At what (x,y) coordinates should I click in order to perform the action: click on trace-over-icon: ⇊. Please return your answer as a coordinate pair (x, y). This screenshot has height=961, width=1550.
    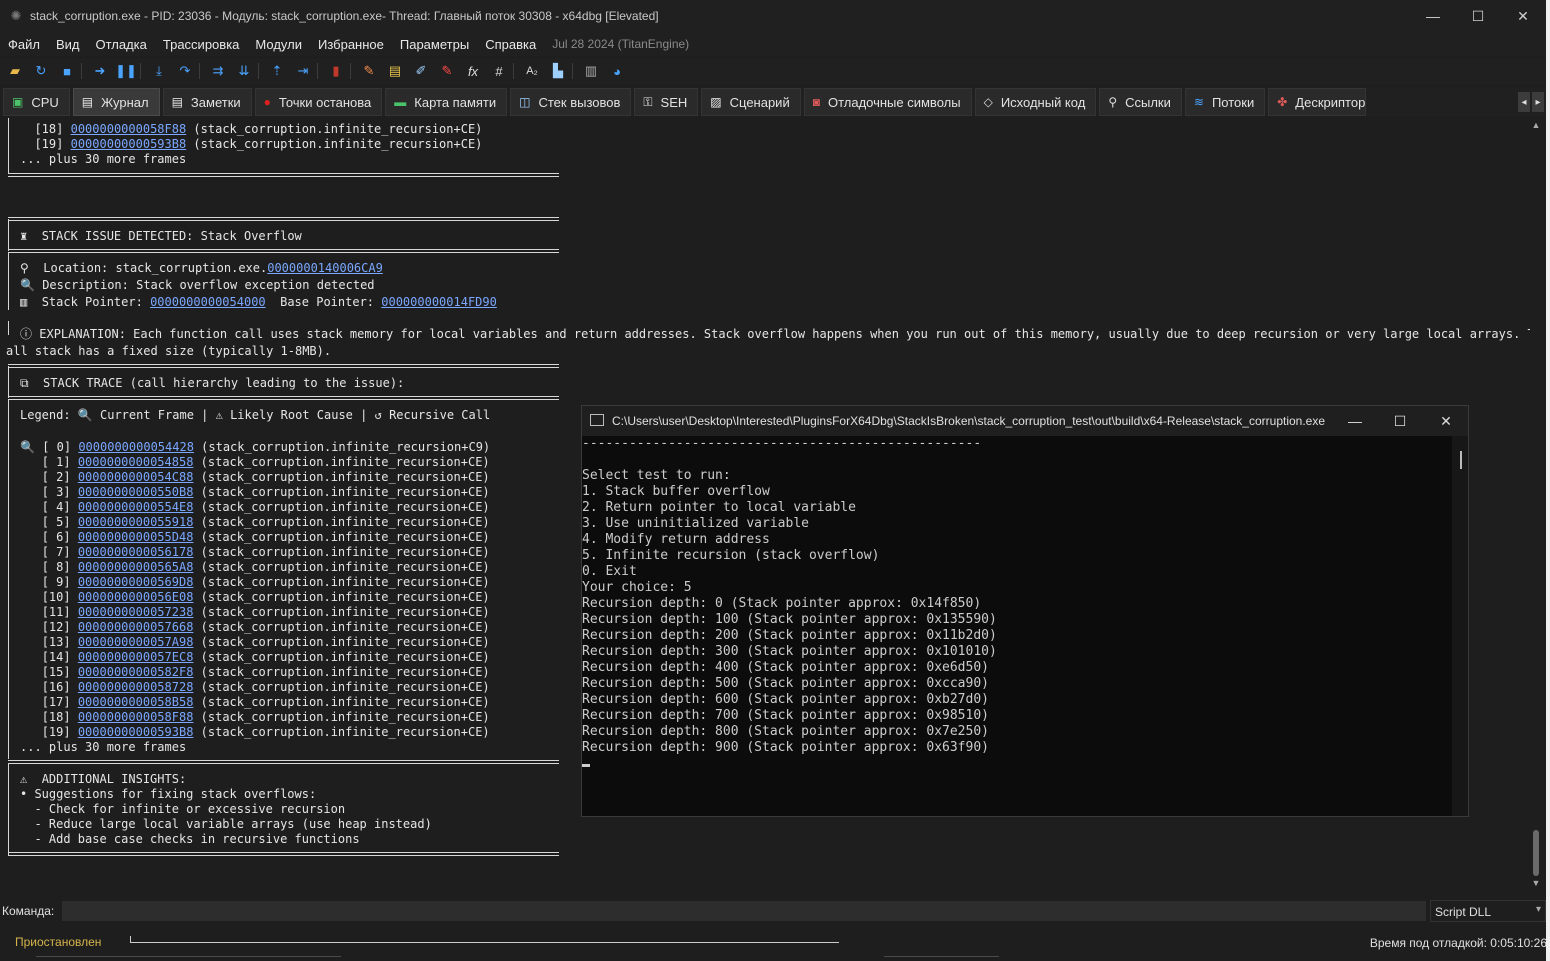
    Looking at the image, I should click on (244, 71).